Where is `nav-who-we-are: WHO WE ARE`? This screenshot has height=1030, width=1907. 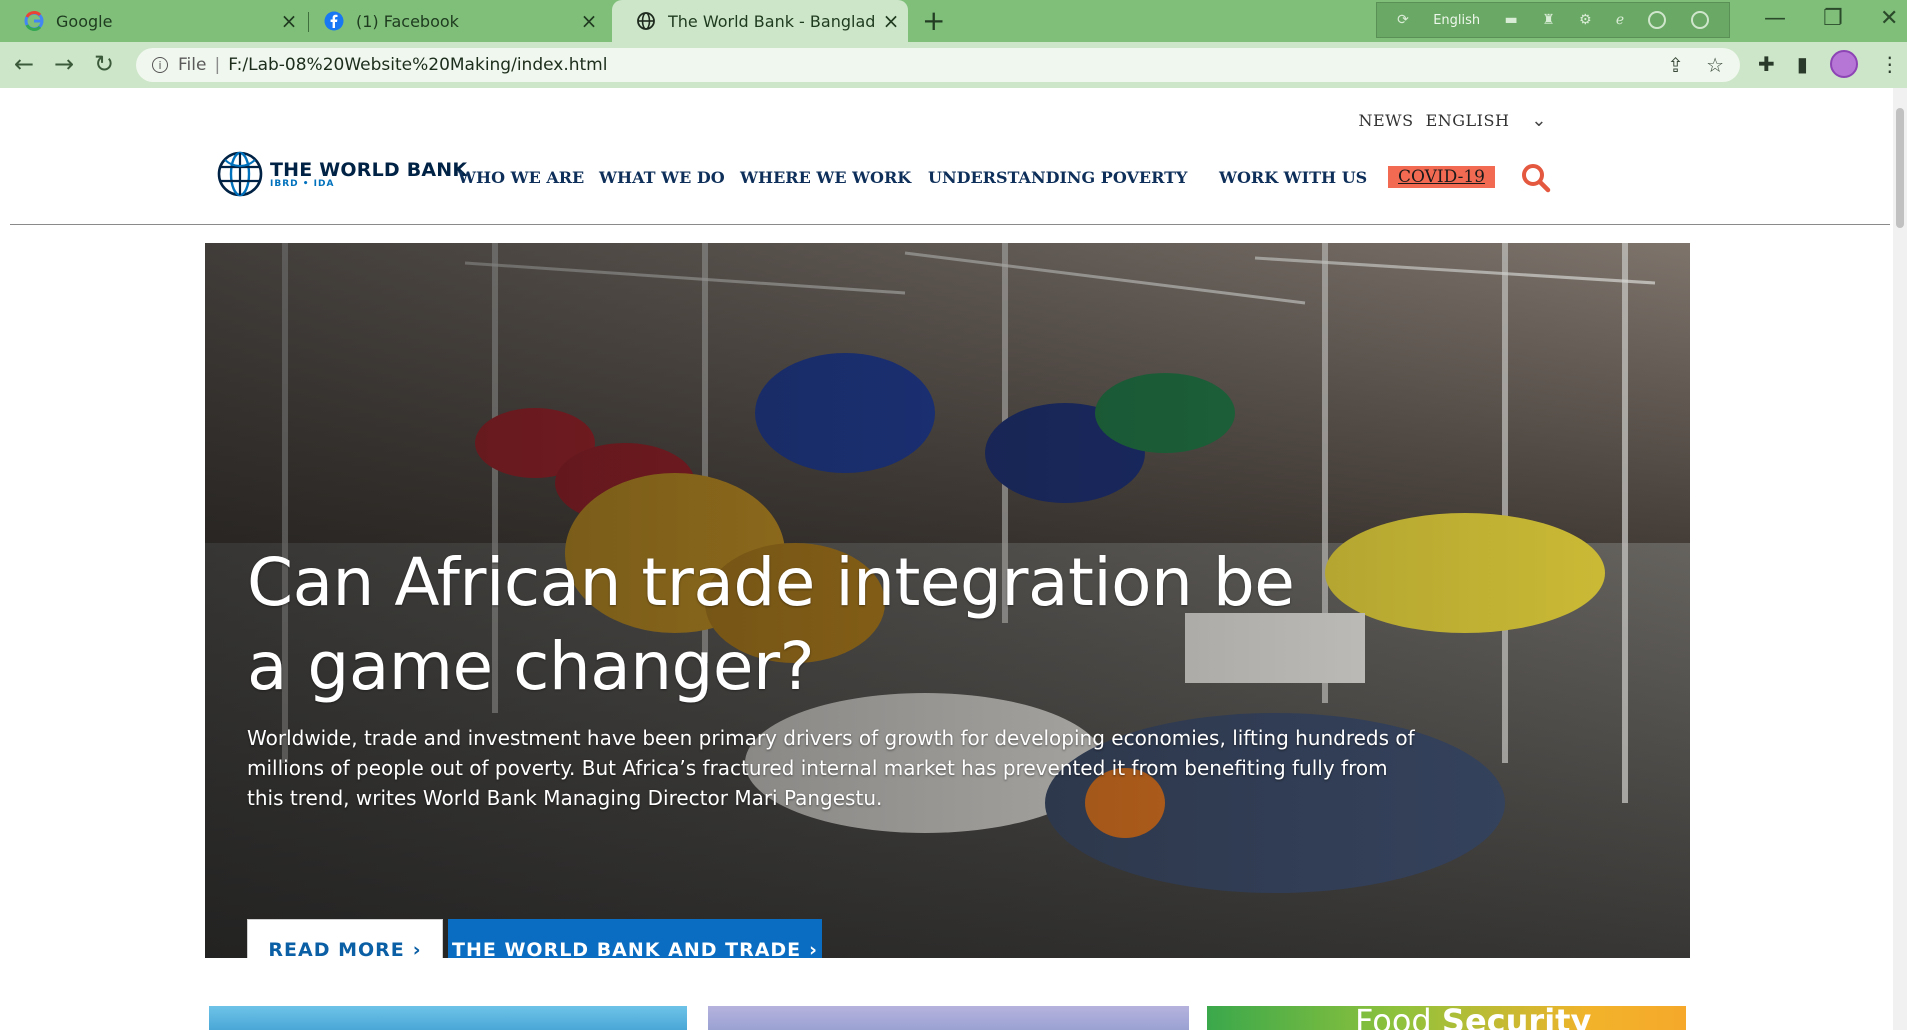 nav-who-we-are: WHO WE ARE is located at coordinates (521, 177).